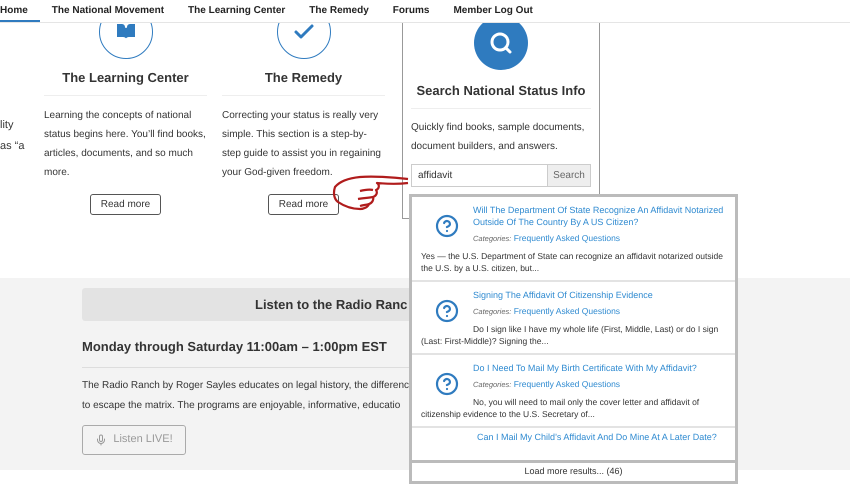 The image size is (850, 500). What do you see at coordinates (339, 11) in the screenshot?
I see `nav-link: The Remedy` at bounding box center [339, 11].